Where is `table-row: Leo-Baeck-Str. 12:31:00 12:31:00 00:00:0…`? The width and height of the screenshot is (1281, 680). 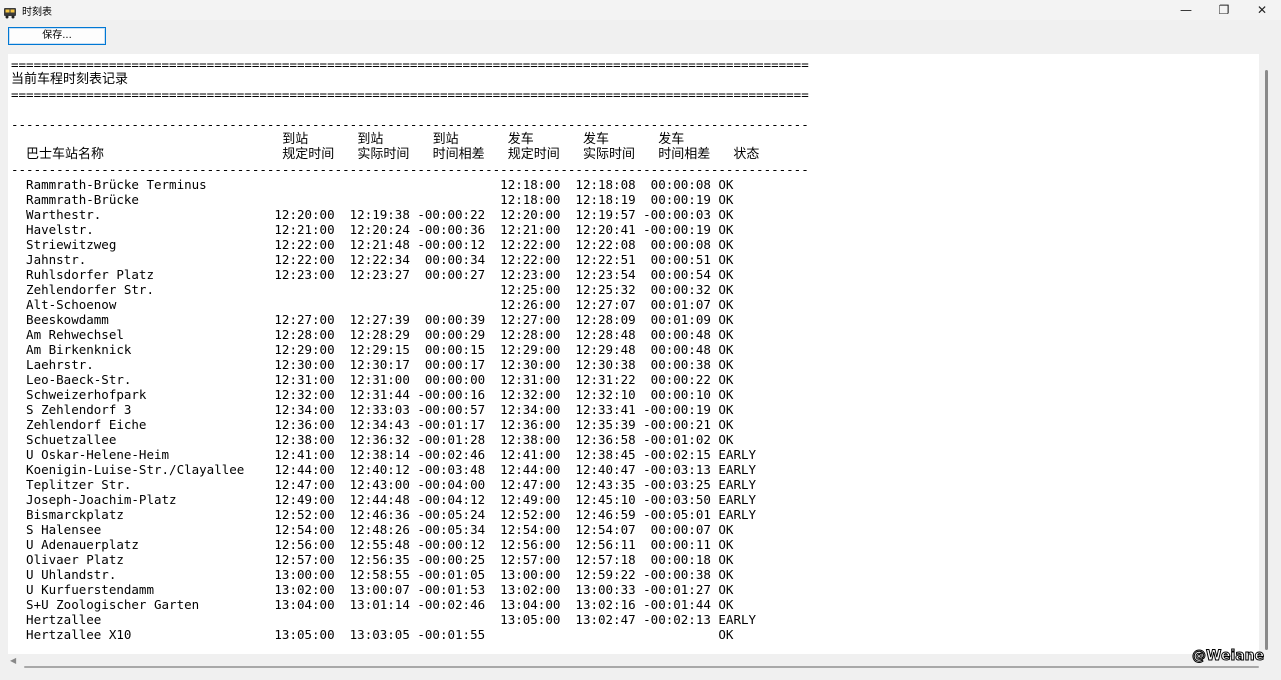 table-row: Leo-Baeck-Str. 12:31:00 12:31:00 00:00:0… is located at coordinates (372, 379).